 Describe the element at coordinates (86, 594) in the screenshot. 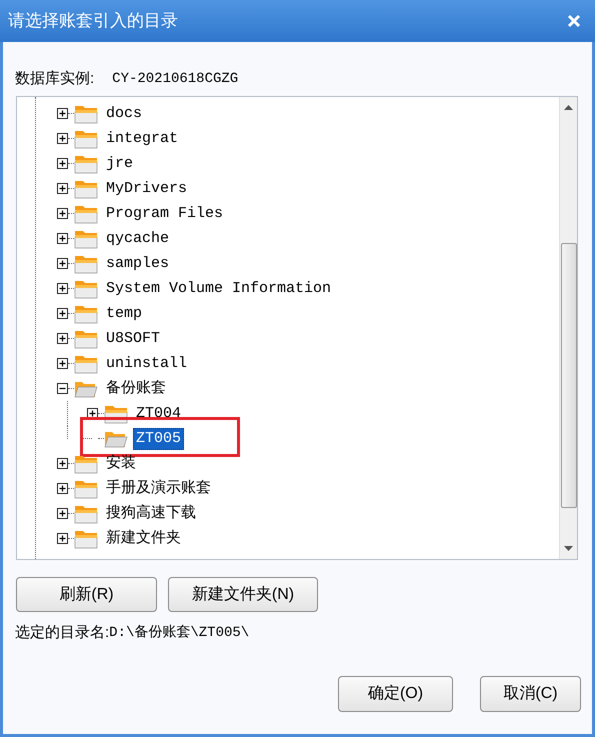

I see `tree-button: 刷新(R)` at that location.